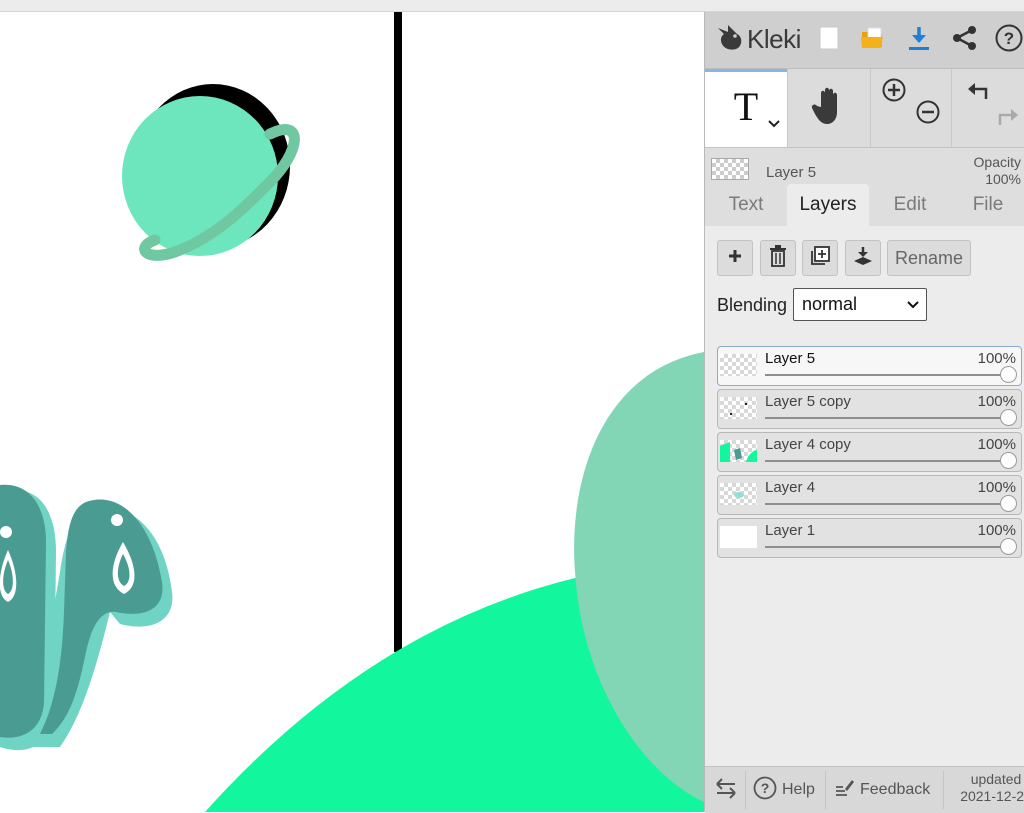 The width and height of the screenshot is (1024, 813). I want to click on swap-side-button, so click(726, 790).